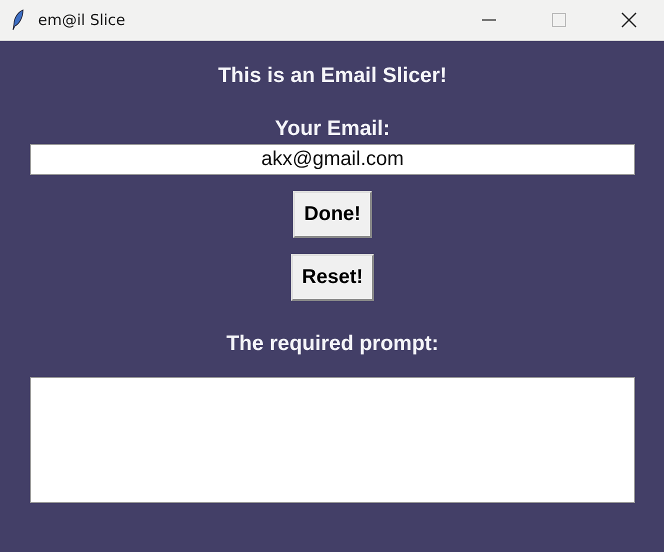  Describe the element at coordinates (559, 20) in the screenshot. I see `maximize-icon` at that location.